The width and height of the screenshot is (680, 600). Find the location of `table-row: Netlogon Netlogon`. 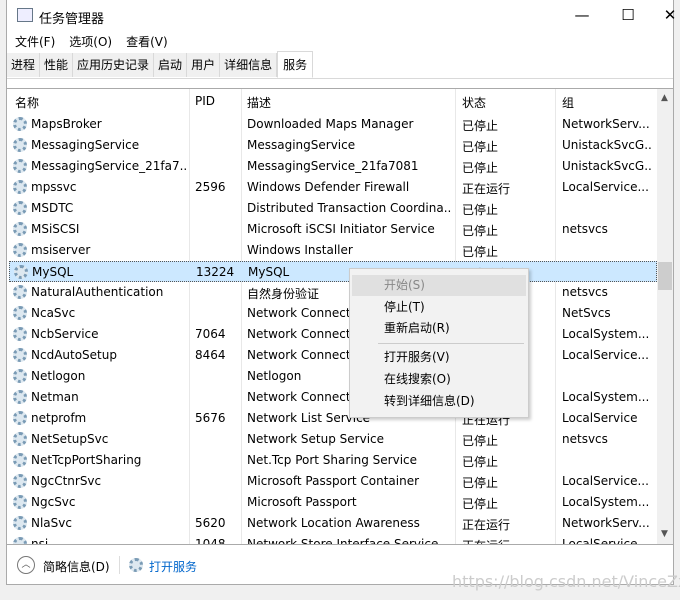

table-row: Netlogon Netlogon is located at coordinates (333, 376).